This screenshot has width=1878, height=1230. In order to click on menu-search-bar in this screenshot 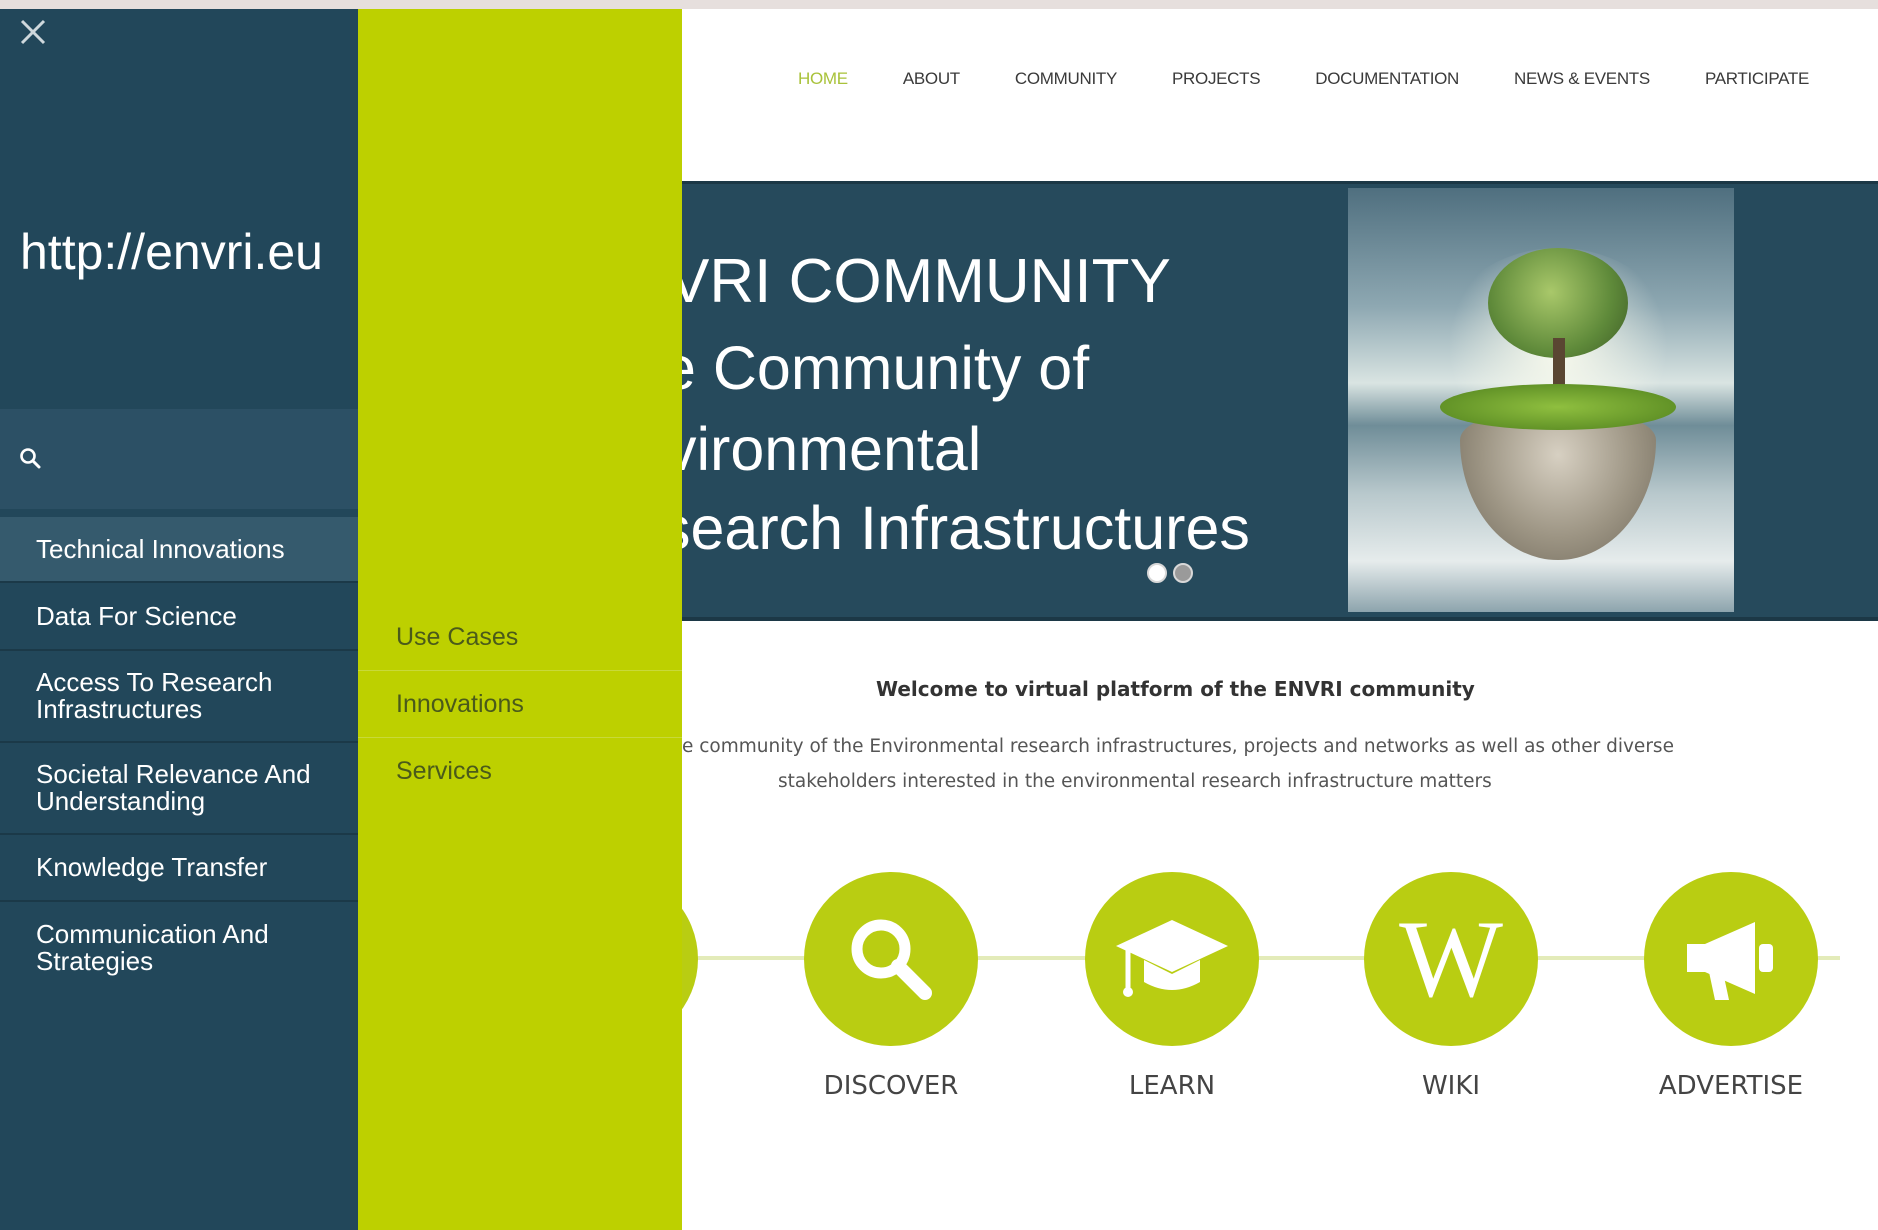, I will do `click(179, 459)`.